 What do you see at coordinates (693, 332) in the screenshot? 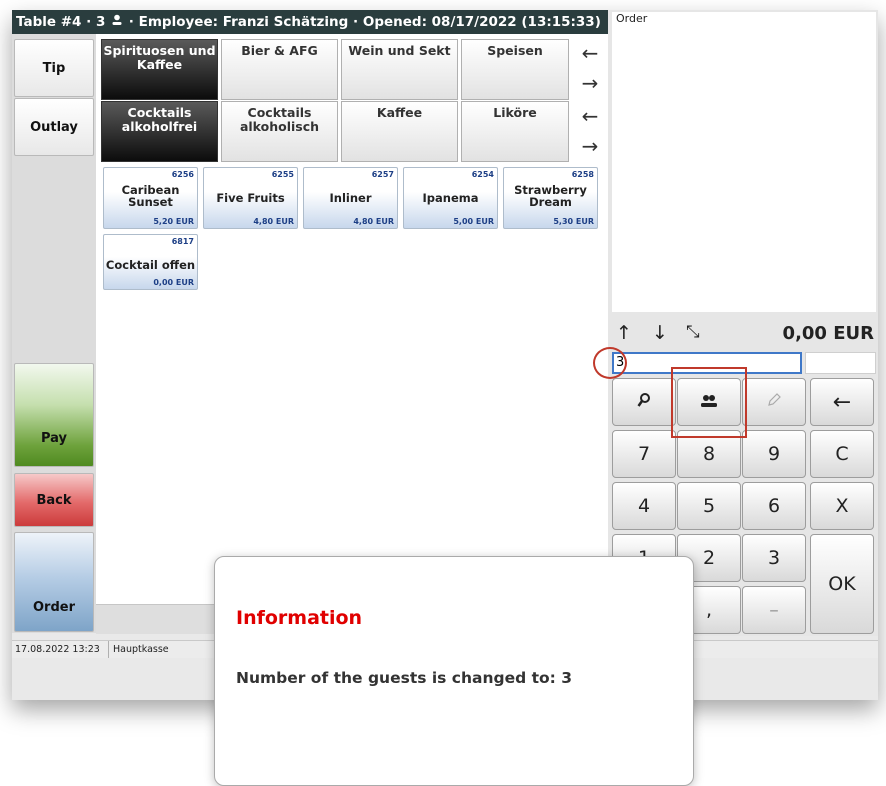
I see `expand-icon: ⤡` at bounding box center [693, 332].